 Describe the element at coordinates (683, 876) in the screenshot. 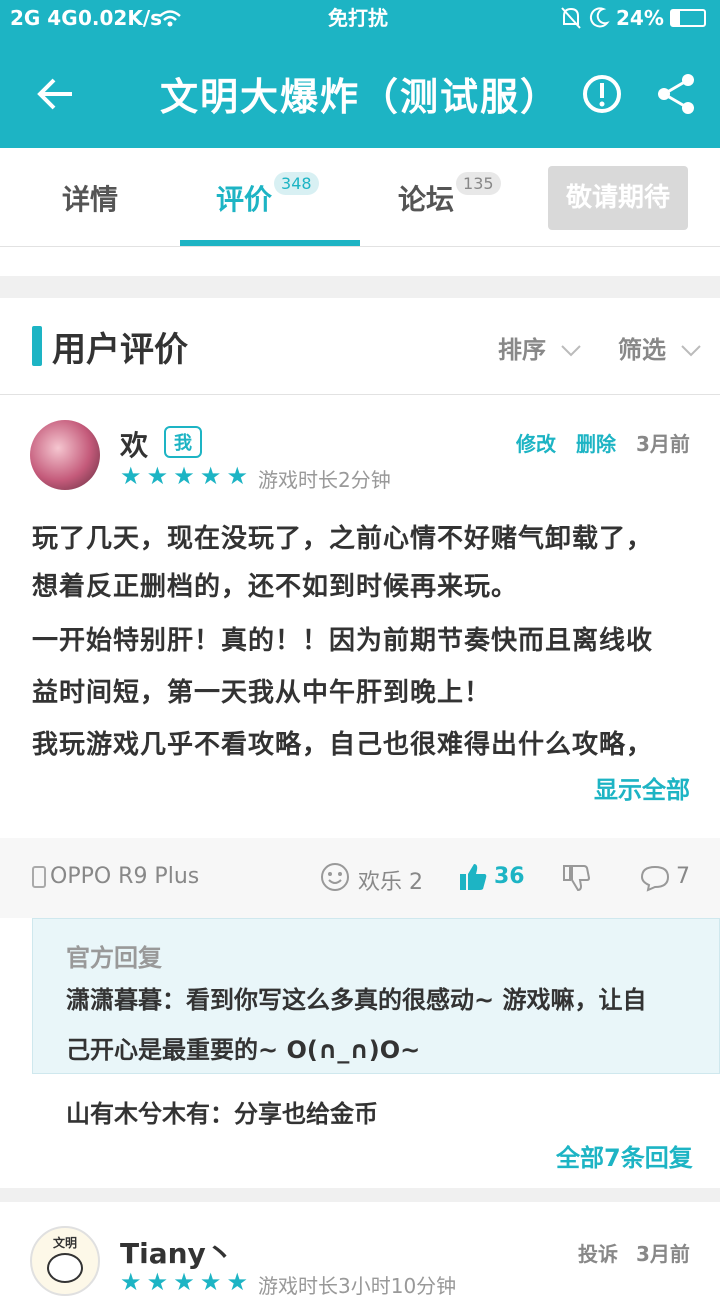

I see `comment-count: 7` at that location.